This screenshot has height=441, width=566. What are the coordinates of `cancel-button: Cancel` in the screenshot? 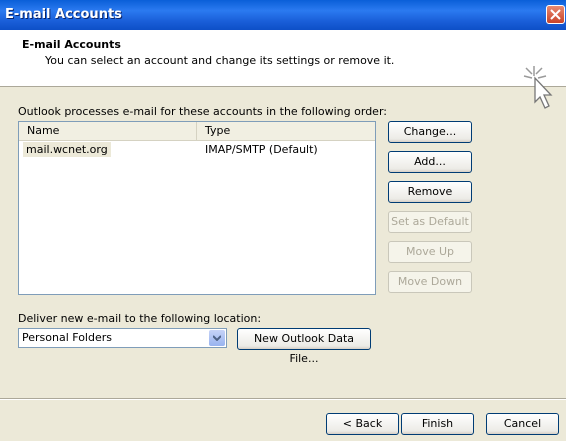 It's located at (522, 424).